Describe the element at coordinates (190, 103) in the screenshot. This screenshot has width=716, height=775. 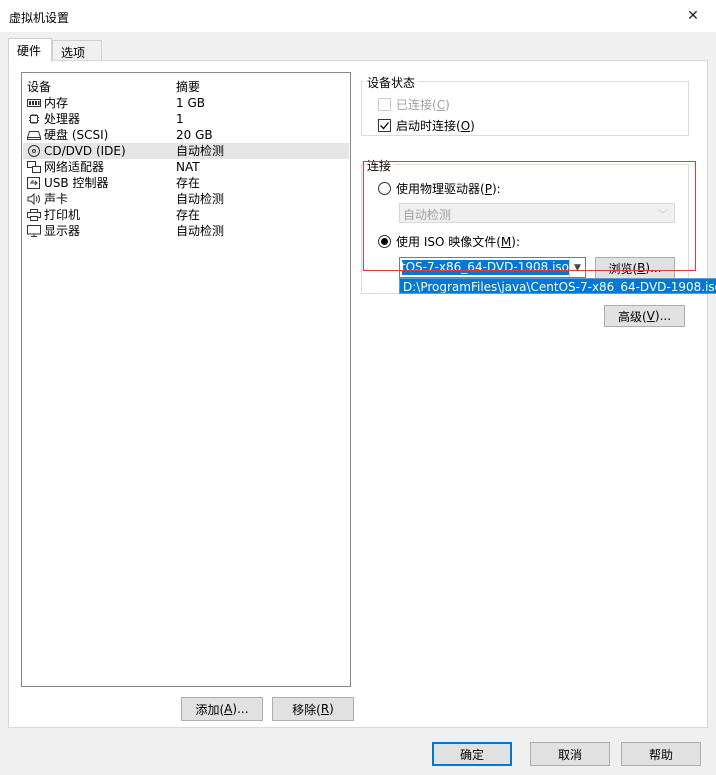
I see `device-summary: 1 GB` at that location.